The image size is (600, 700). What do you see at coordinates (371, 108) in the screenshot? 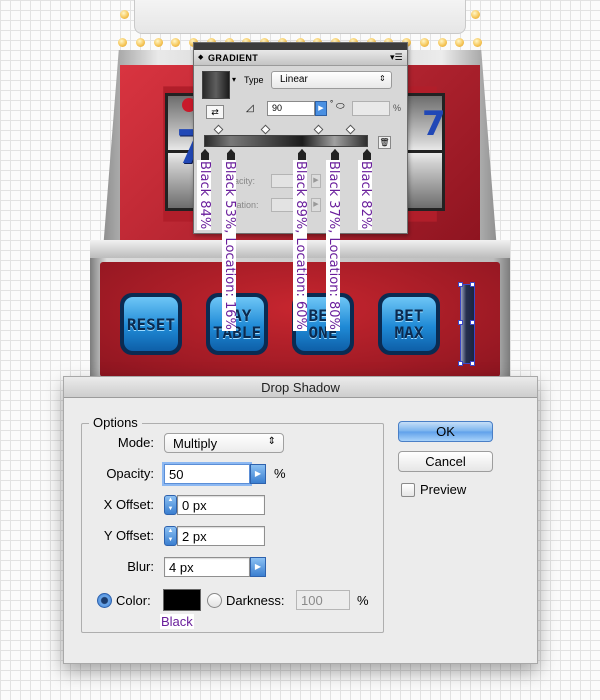
I see `aspect-ratio-input` at bounding box center [371, 108].